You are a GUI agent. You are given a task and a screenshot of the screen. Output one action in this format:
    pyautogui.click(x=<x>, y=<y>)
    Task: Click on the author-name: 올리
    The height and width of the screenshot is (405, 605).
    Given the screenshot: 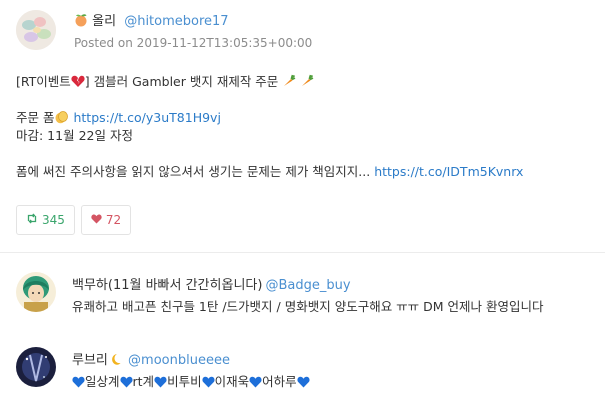 What is the action you would take?
    pyautogui.click(x=104, y=21)
    